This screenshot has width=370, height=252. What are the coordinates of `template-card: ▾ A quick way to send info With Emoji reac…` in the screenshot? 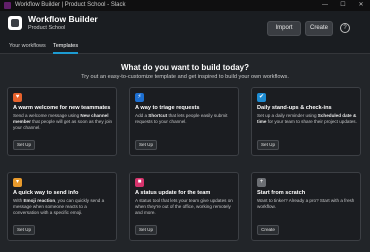 It's located at (62, 206).